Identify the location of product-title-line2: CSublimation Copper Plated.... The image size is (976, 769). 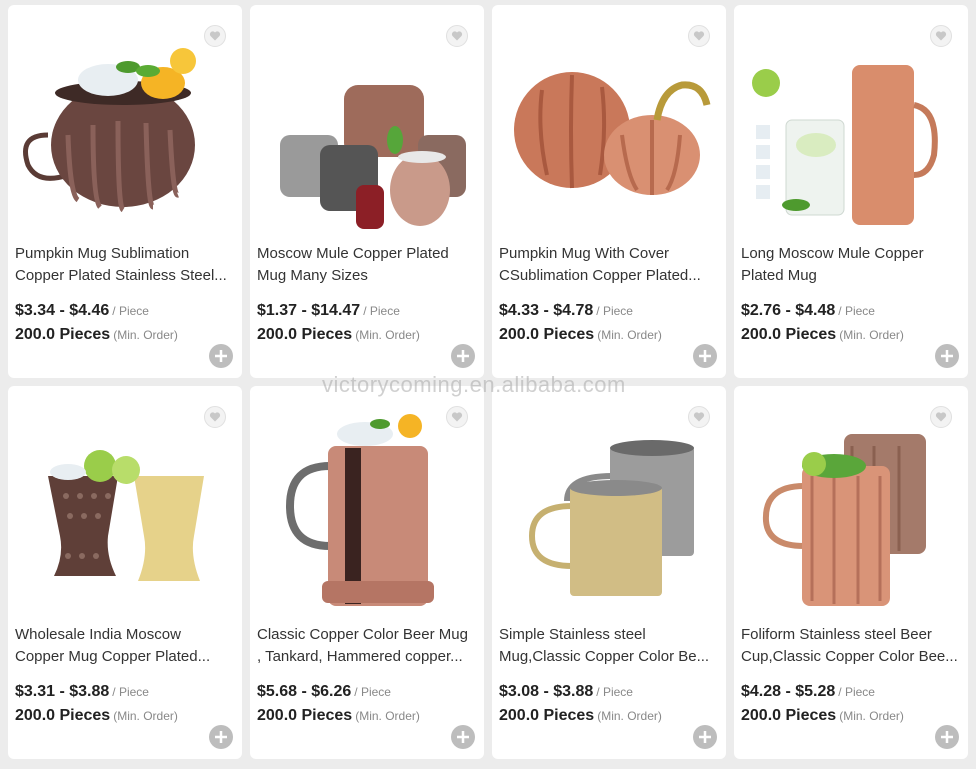
(600, 275).